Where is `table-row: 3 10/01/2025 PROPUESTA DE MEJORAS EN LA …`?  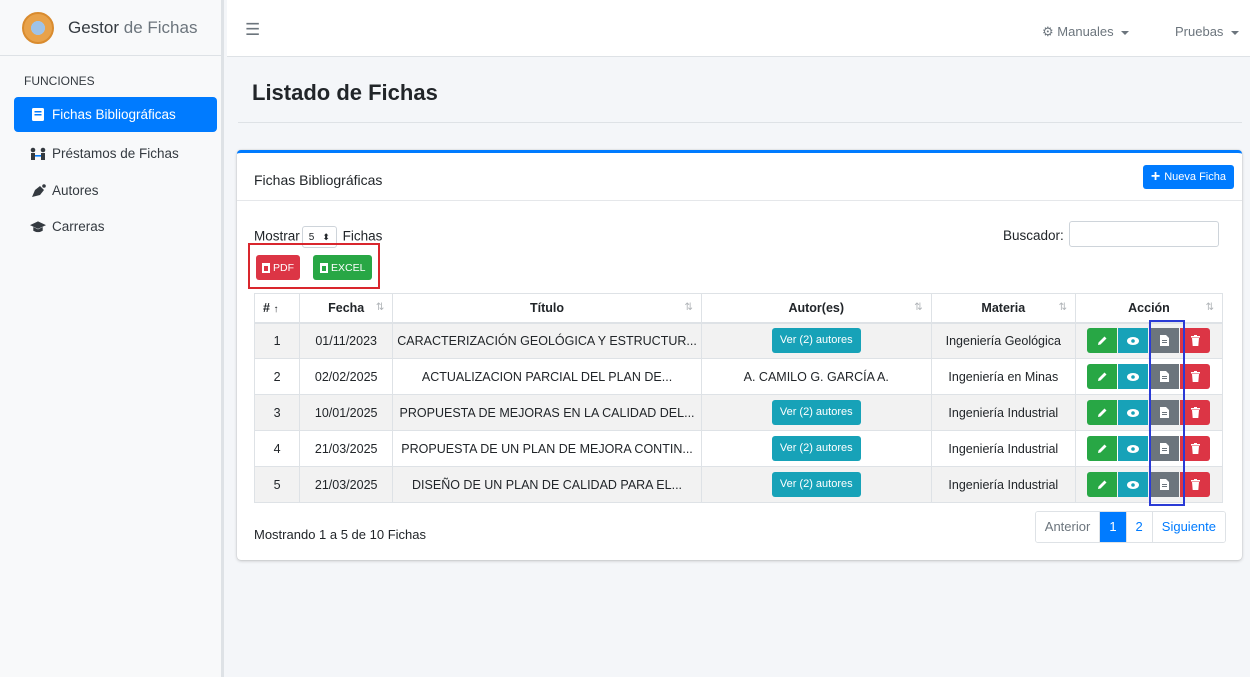 table-row: 3 10/01/2025 PROPUESTA DE MEJORAS EN LA … is located at coordinates (738, 412).